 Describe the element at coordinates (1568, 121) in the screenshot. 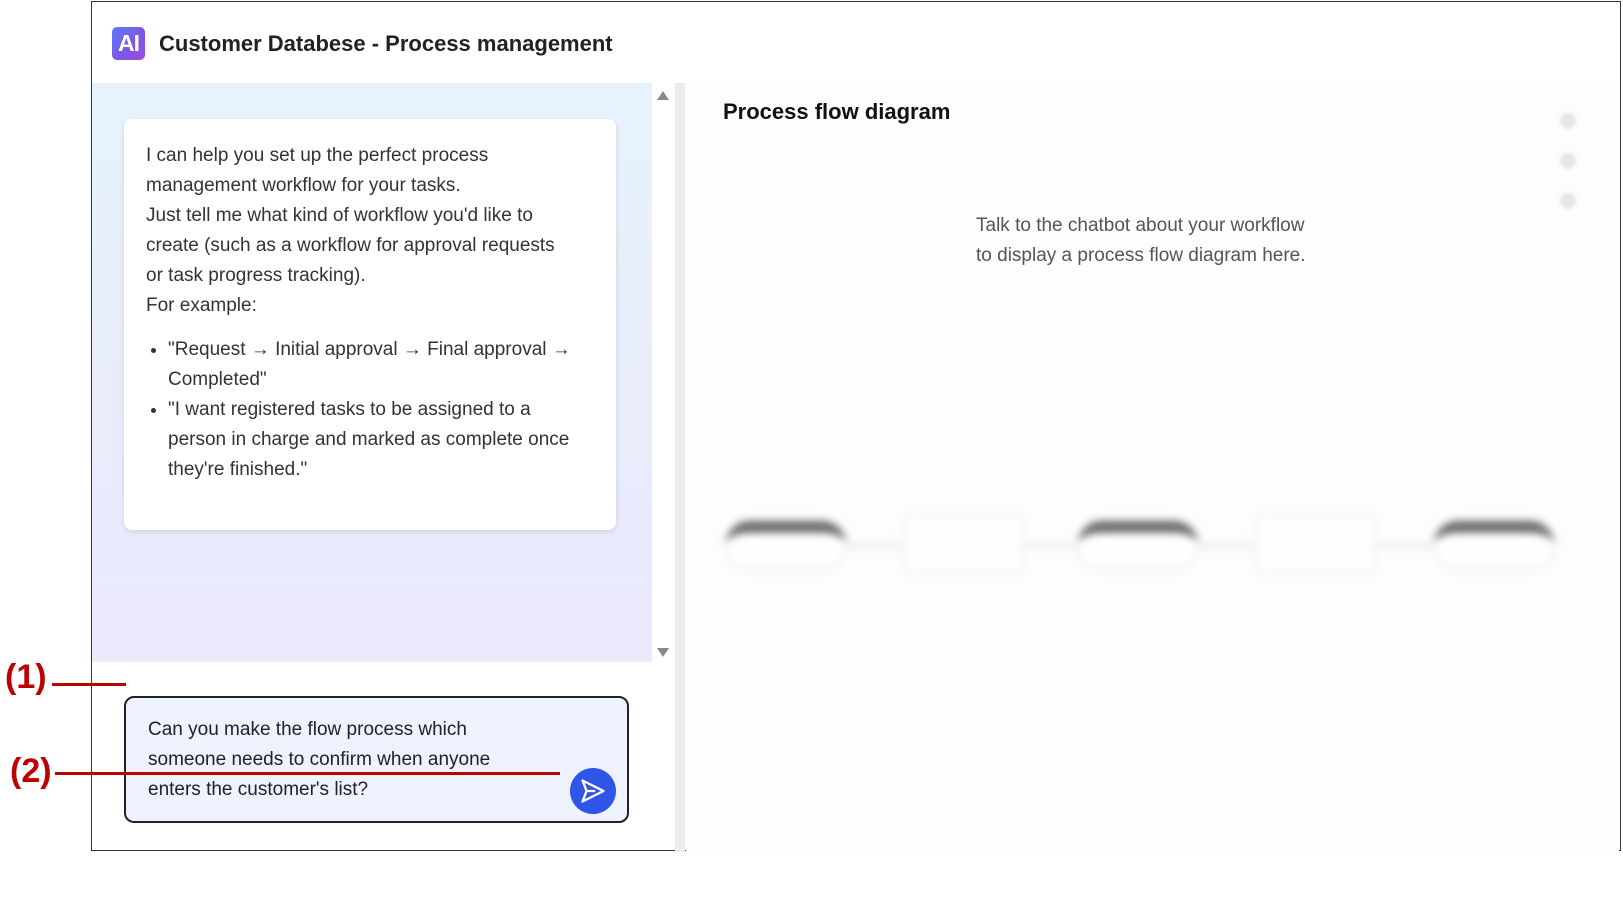

I see `zoom-in-icon` at that location.